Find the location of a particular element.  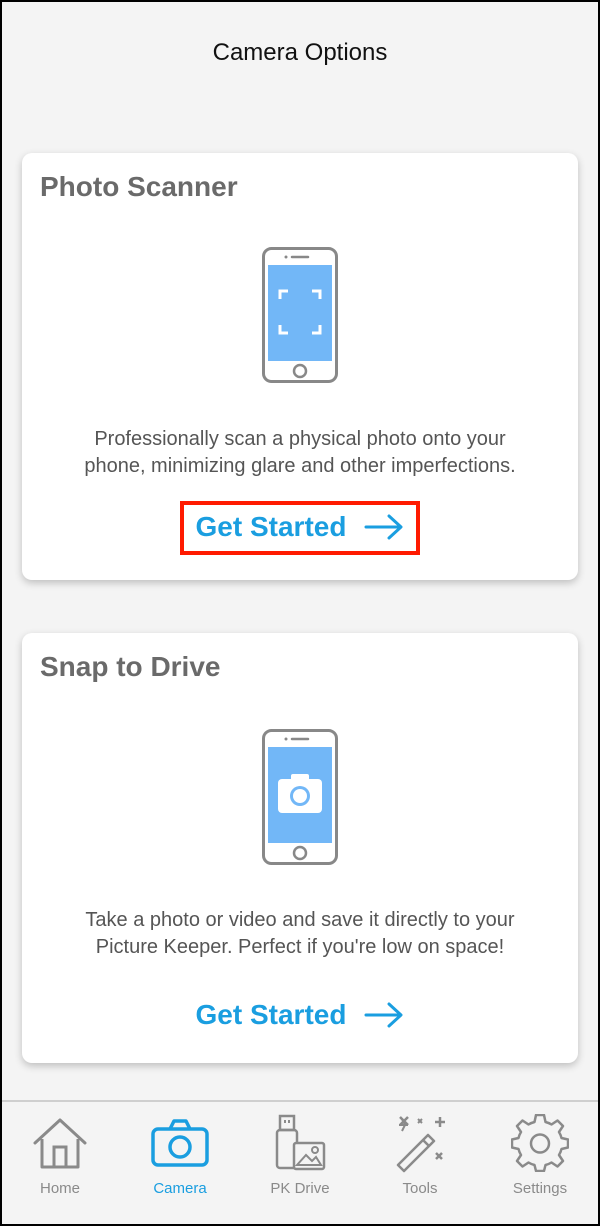

home-icon is located at coordinates (60, 1143).